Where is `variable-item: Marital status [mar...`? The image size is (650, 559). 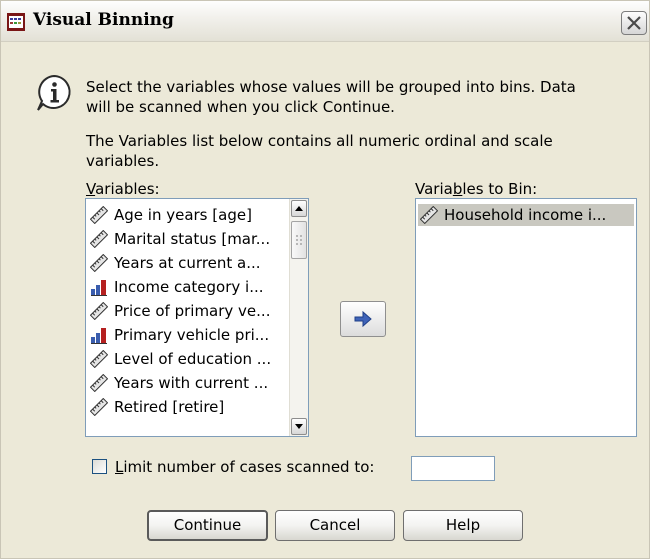 variable-item: Marital status [mar... is located at coordinates (188, 239).